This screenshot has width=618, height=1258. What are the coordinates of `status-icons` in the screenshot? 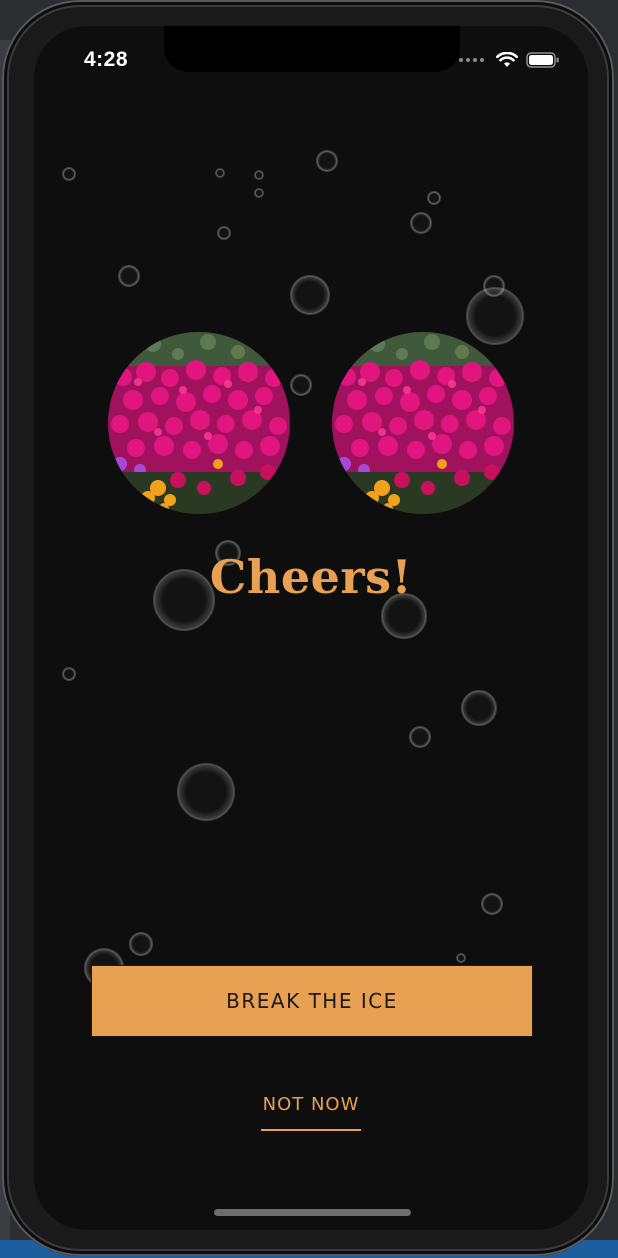 It's located at (509, 60).